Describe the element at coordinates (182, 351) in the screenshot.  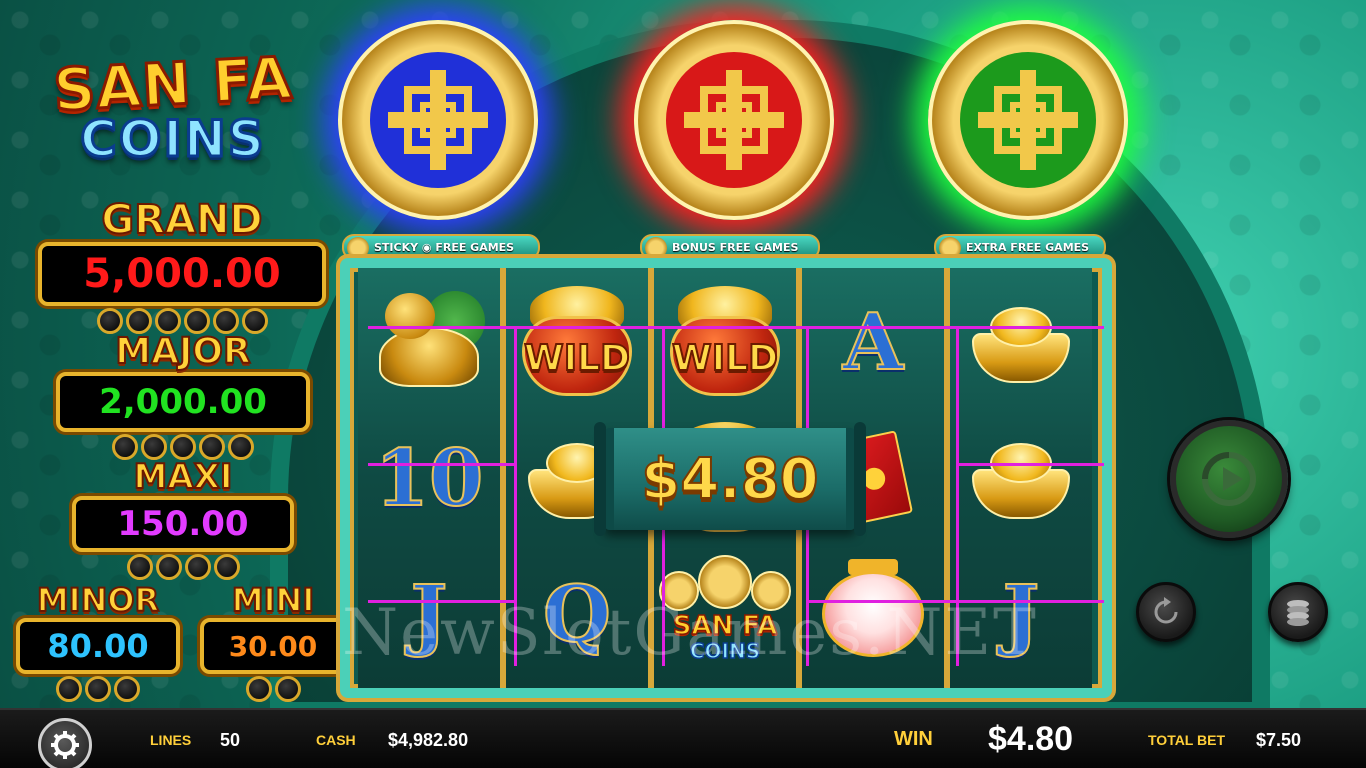
I see `jackpot-major-title: MAJOR` at that location.